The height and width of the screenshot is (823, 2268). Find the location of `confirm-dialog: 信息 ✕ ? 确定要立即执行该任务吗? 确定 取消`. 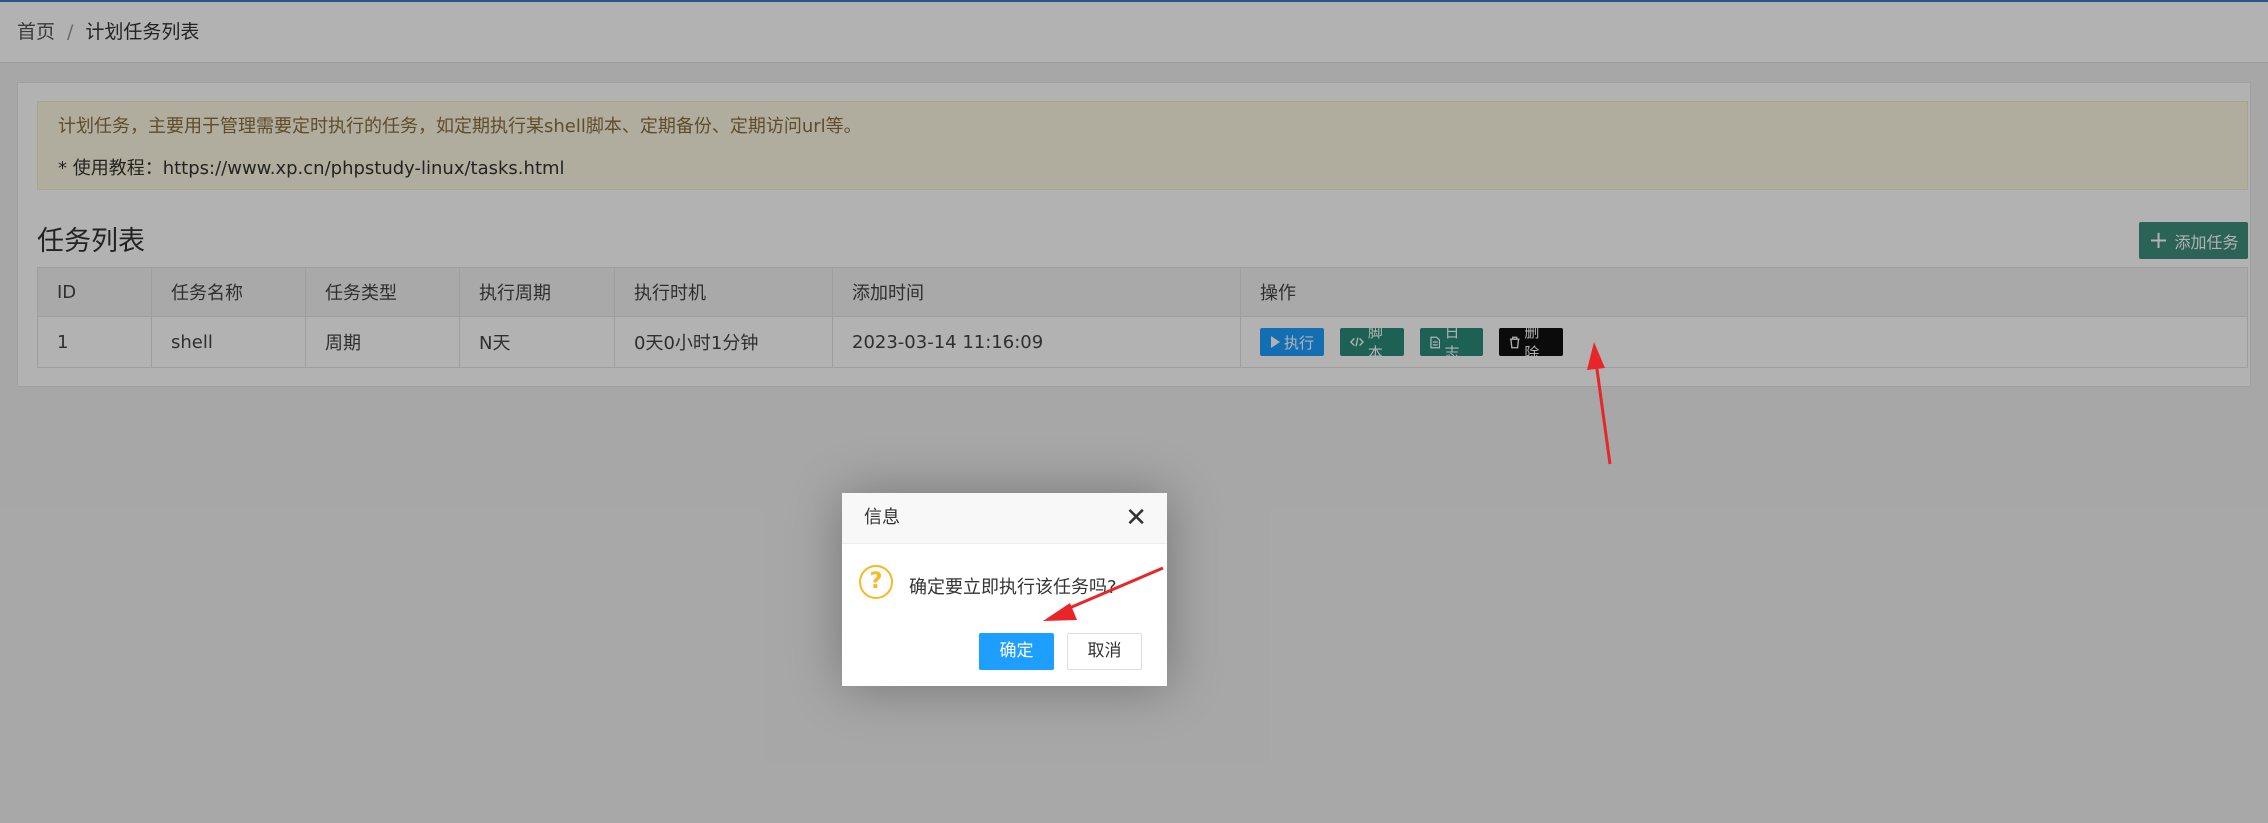

confirm-dialog: 信息 ✕ ? 确定要立即执行该任务吗? 确定 取消 is located at coordinates (1004, 589).